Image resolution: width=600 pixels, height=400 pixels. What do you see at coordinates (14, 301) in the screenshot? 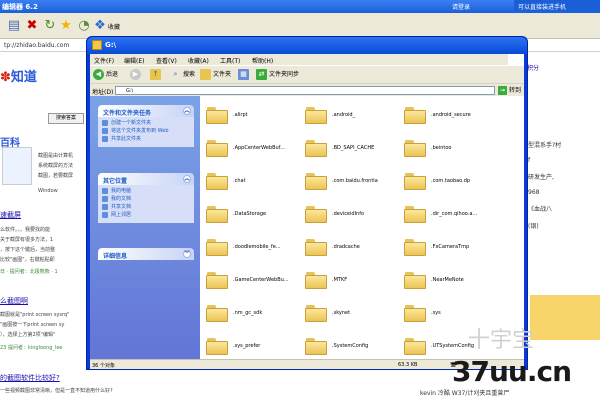
I see `result-link-2: 么截图啊` at bounding box center [14, 301].